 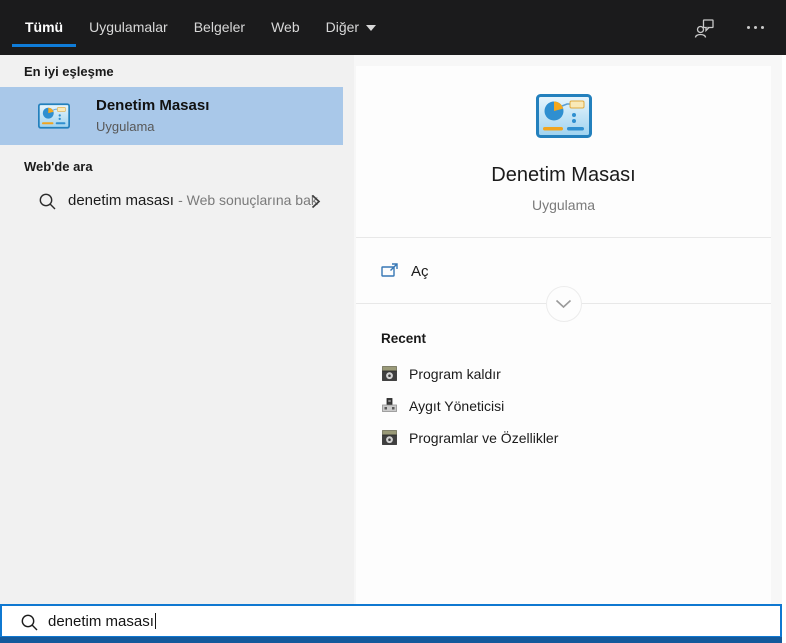 I want to click on web-suggestion-hint: - Web sonuçlarına bak, so click(x=248, y=200).